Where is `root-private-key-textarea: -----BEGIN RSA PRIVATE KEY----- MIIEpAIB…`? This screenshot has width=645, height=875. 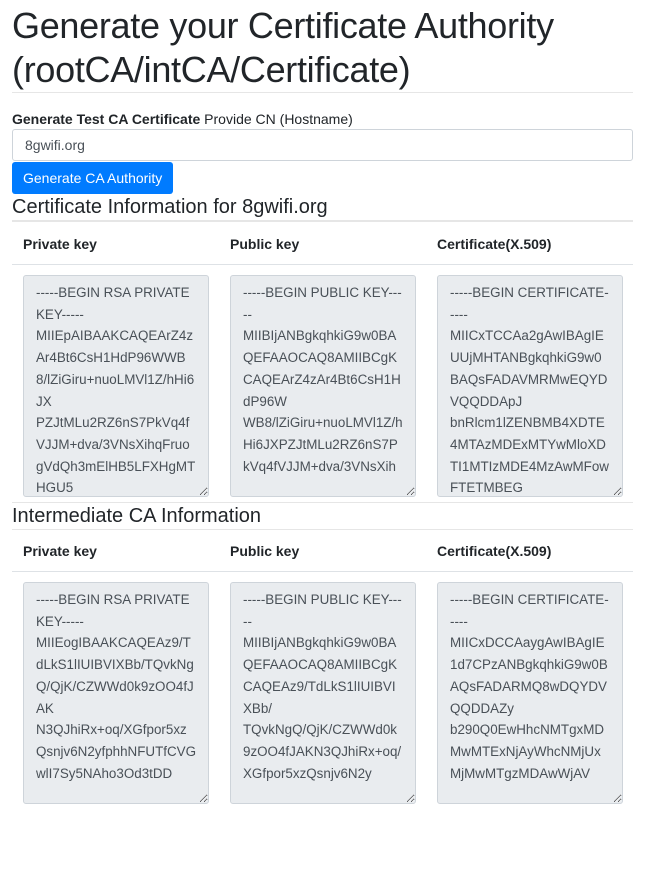 root-private-key-textarea: -----BEGIN RSA PRIVATE KEY----- MIIEpAIB… is located at coordinates (116, 386).